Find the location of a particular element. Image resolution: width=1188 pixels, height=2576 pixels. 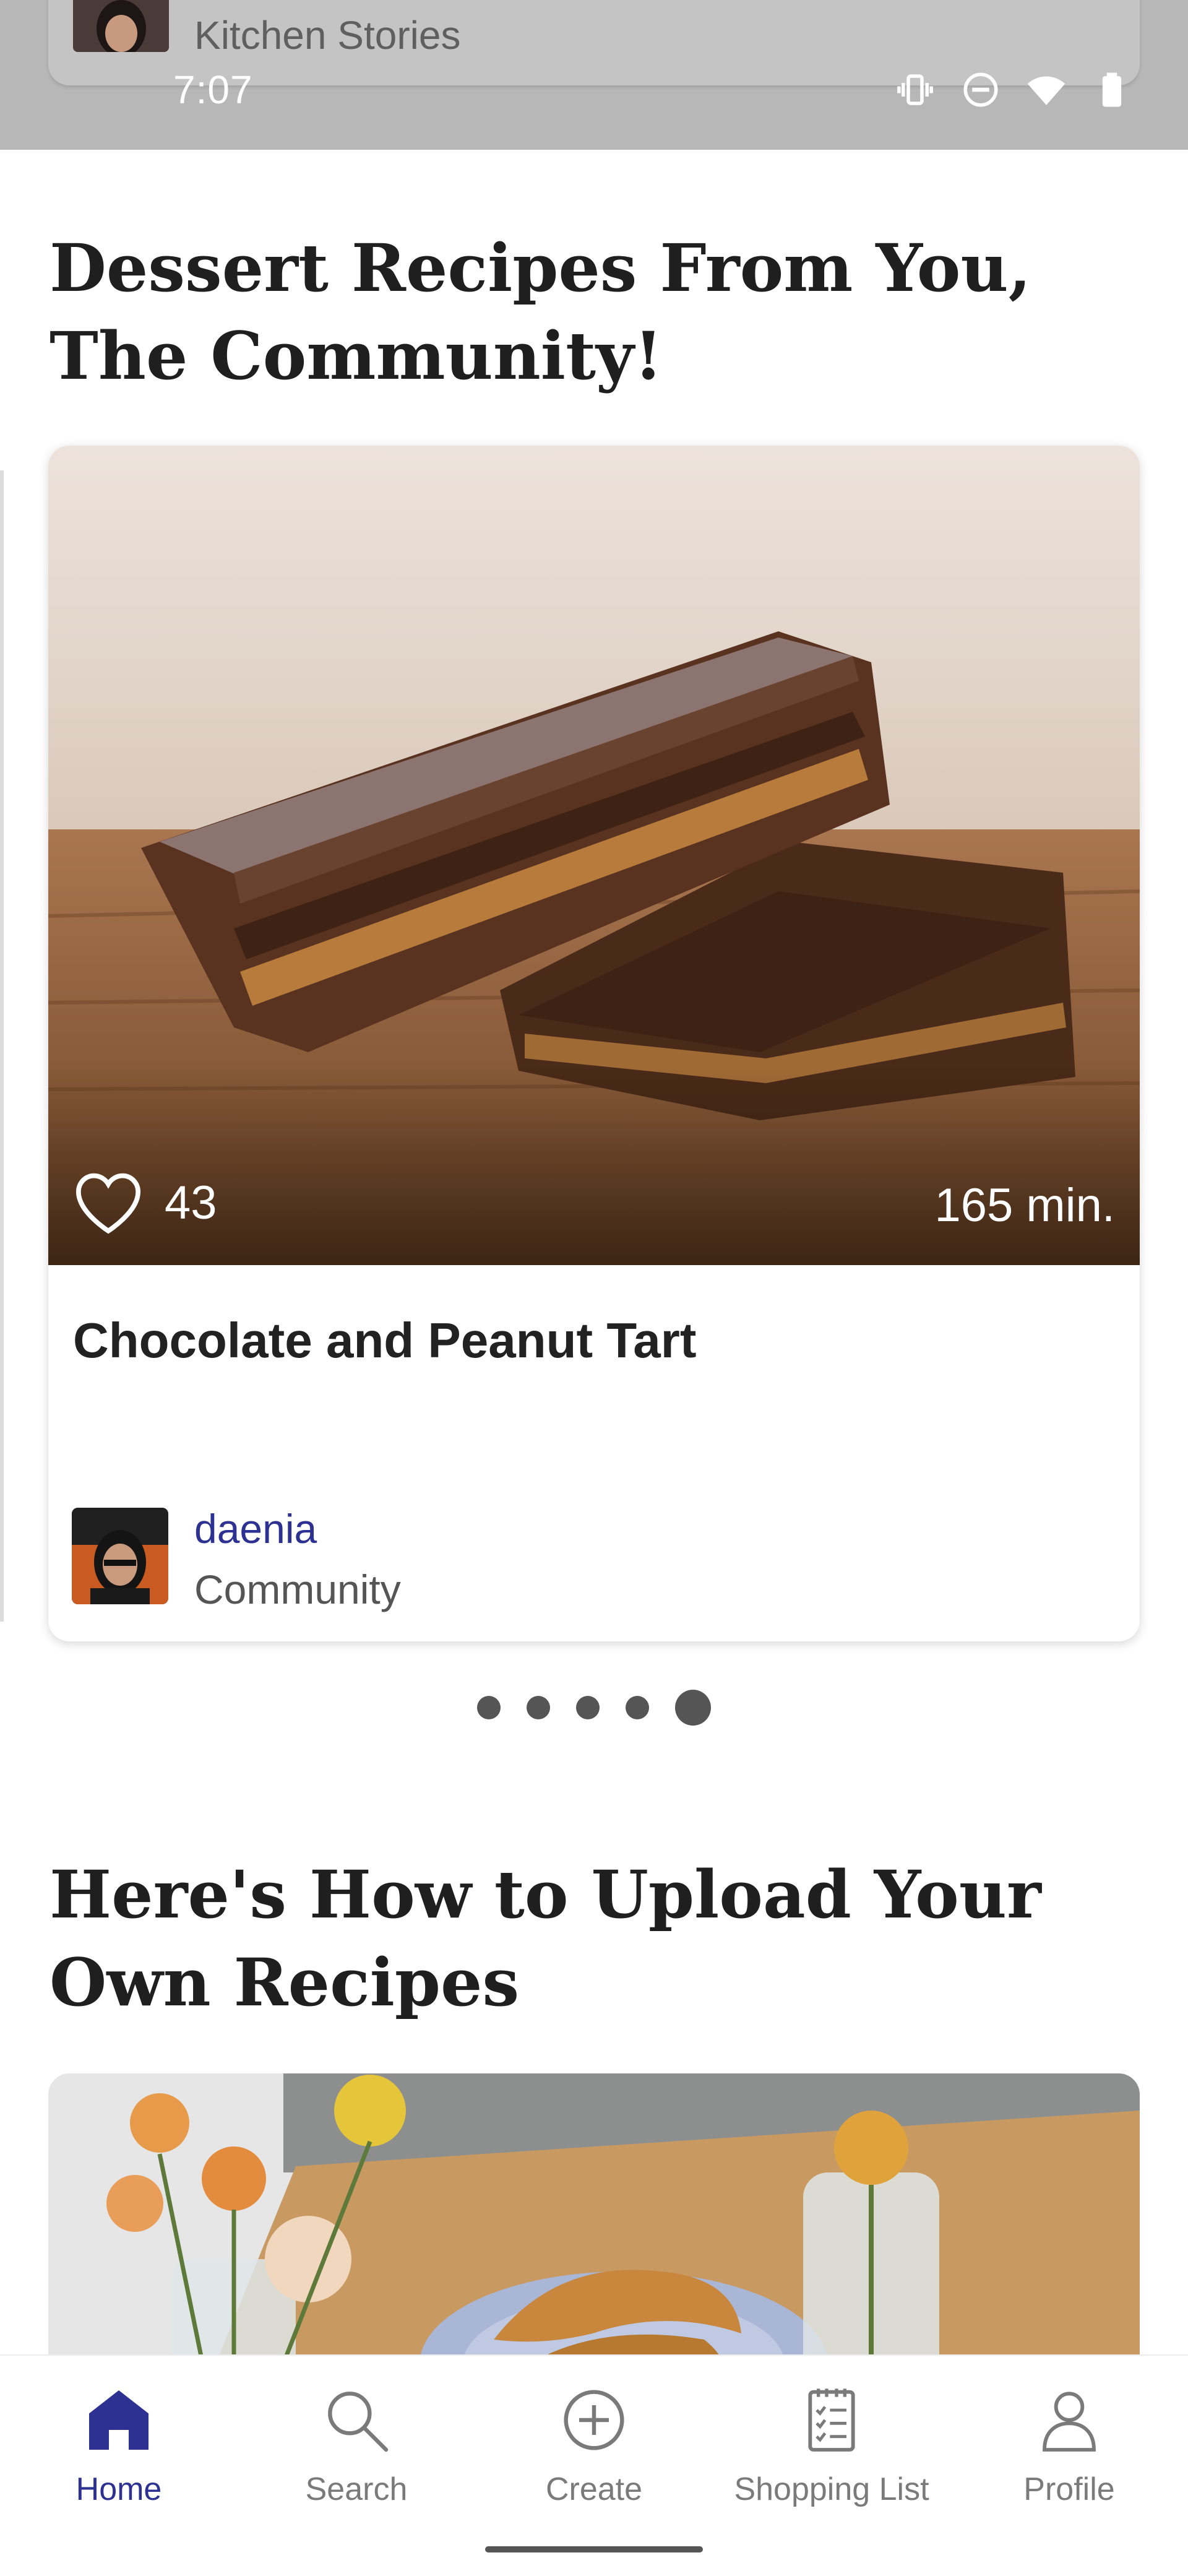

nav-create-label: Create is located at coordinates (594, 2489).